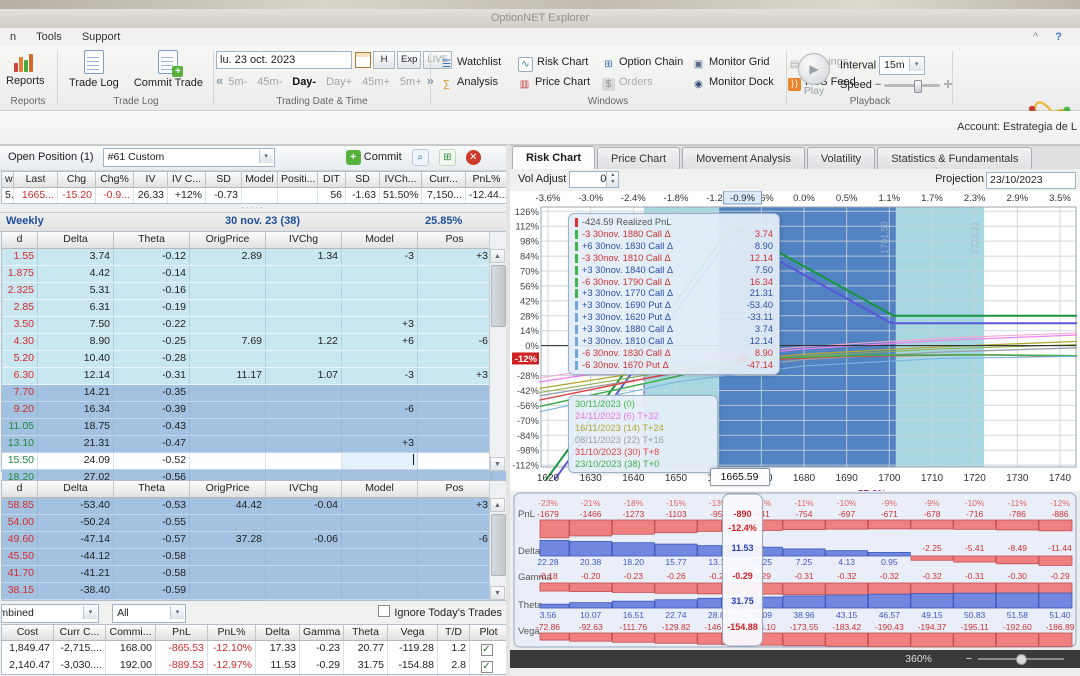 The image size is (1080, 676). Describe the element at coordinates (76, 257) in the screenshot. I see `table-cell: 3.74` at that location.